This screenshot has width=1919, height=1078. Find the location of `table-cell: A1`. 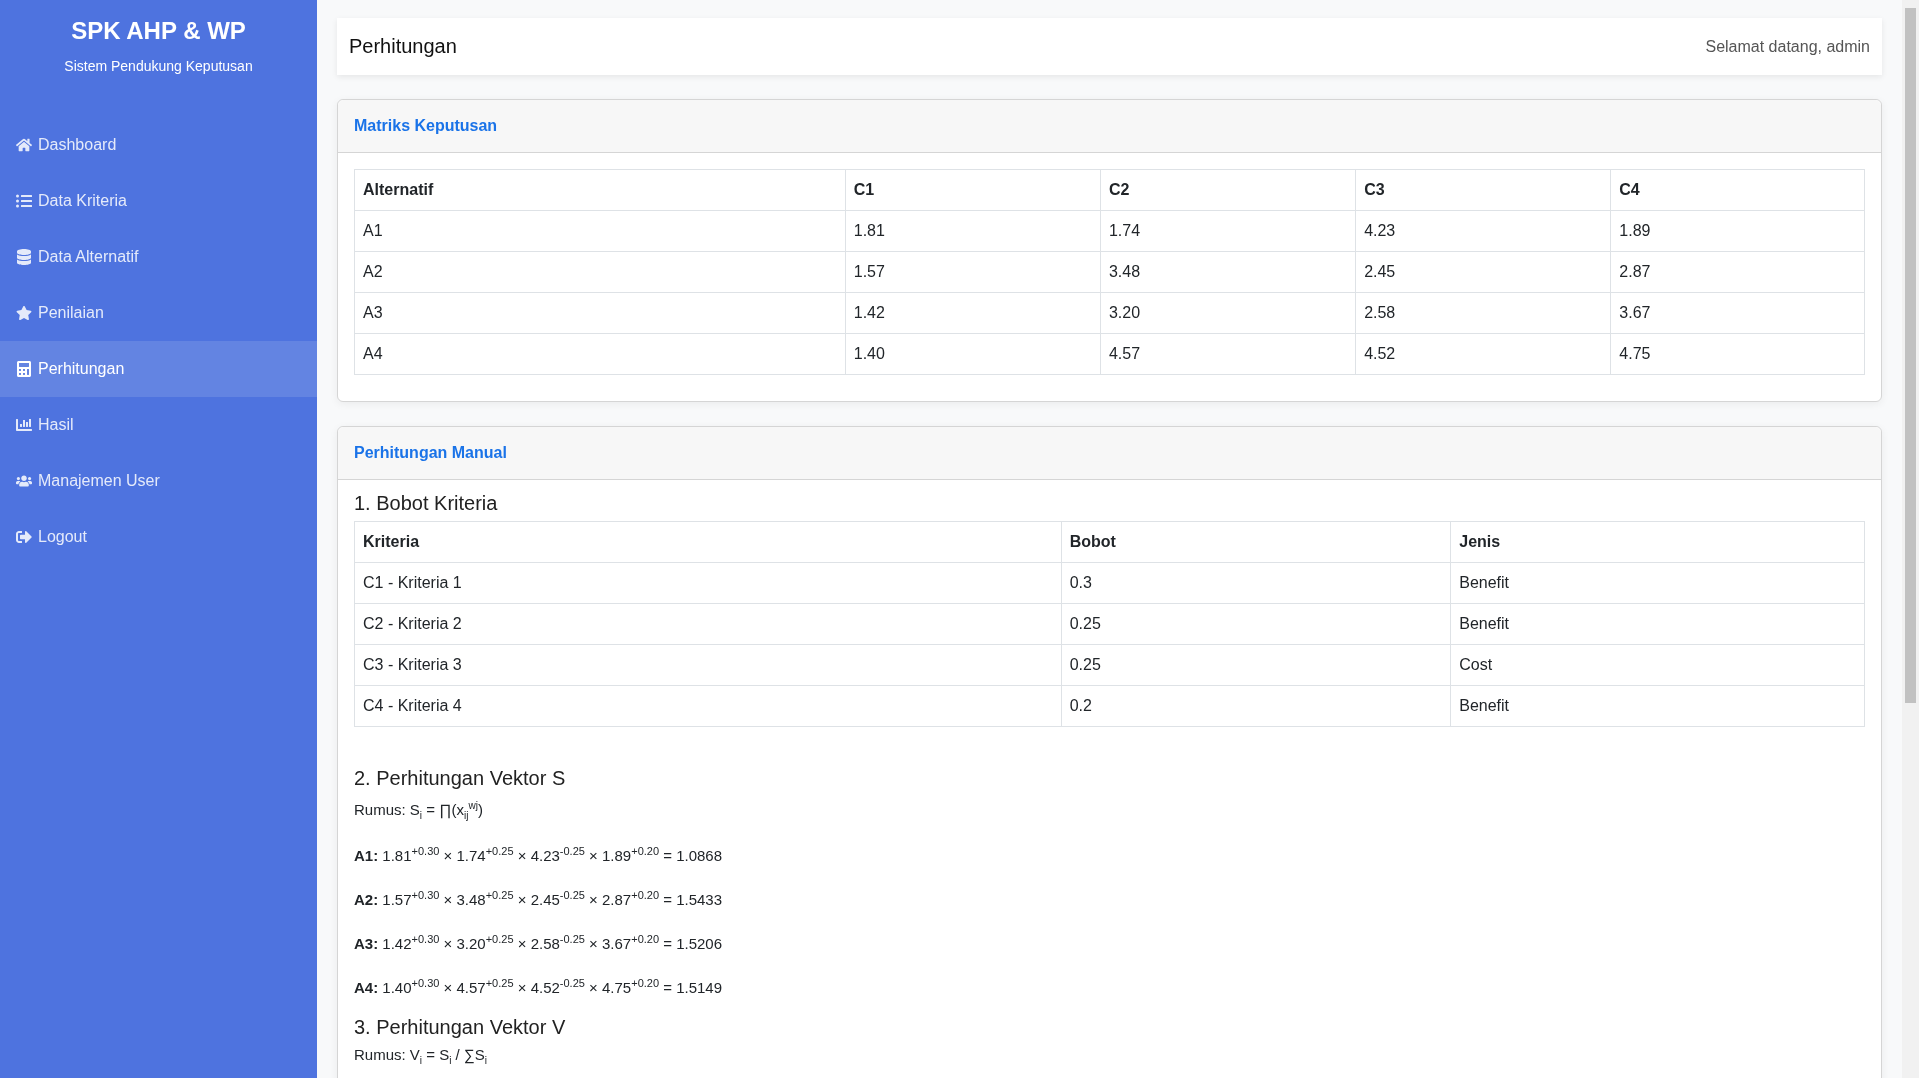

table-cell: A1 is located at coordinates (600, 231).